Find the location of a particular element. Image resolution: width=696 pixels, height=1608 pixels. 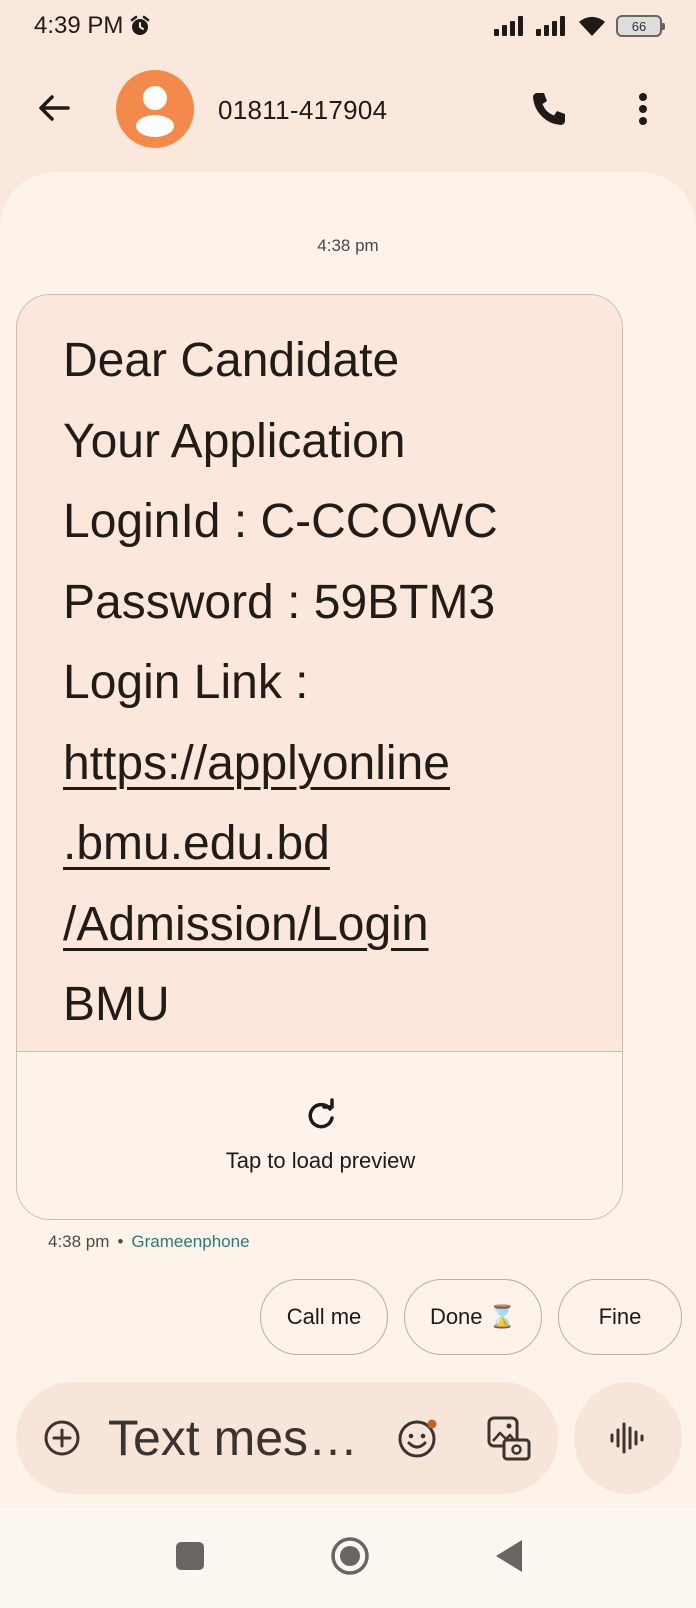

message-line: Your Application is located at coordinates (234, 441).